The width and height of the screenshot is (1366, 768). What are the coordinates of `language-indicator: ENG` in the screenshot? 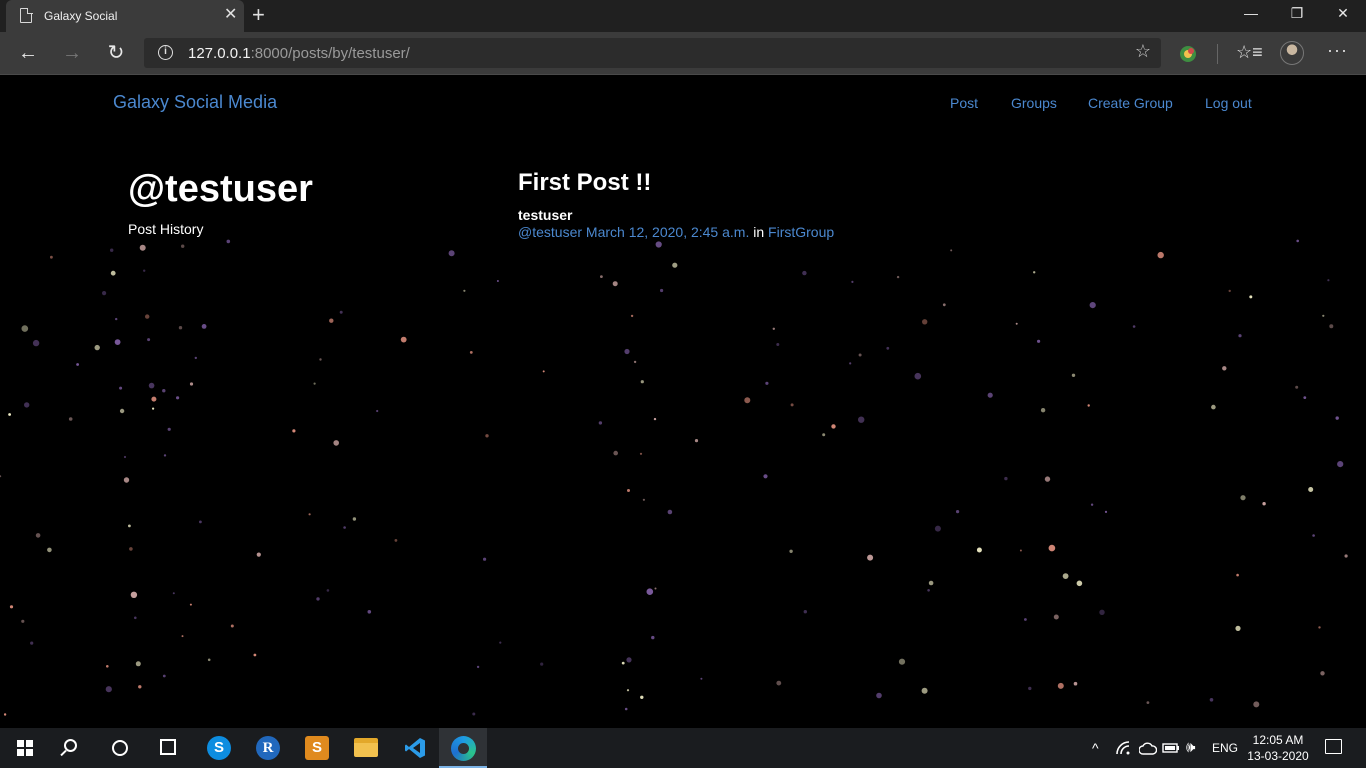 It's located at (1225, 748).